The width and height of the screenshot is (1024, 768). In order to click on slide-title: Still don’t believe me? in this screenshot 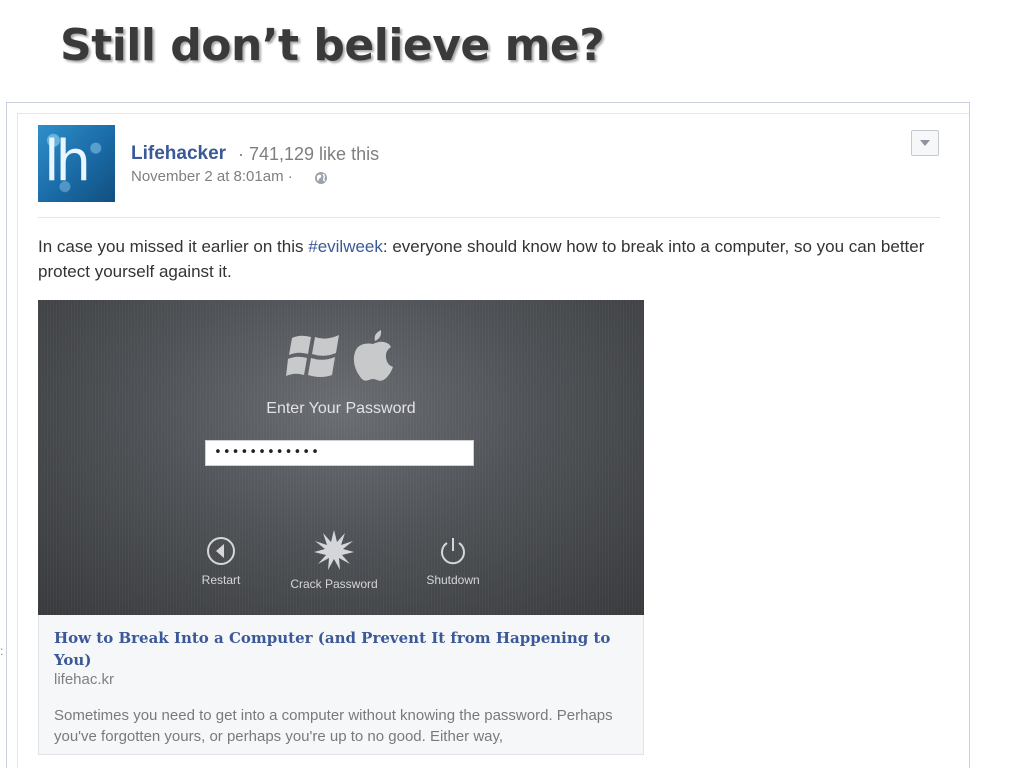, I will do `click(332, 45)`.